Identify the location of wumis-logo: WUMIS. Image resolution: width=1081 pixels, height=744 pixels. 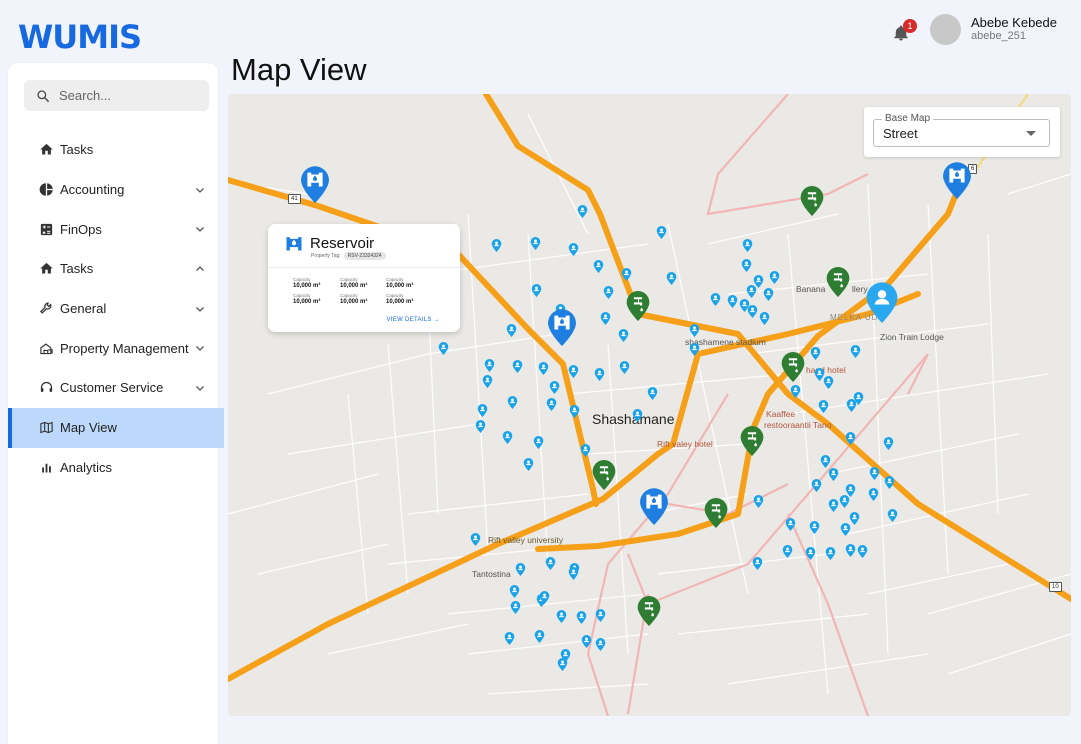
(80, 37).